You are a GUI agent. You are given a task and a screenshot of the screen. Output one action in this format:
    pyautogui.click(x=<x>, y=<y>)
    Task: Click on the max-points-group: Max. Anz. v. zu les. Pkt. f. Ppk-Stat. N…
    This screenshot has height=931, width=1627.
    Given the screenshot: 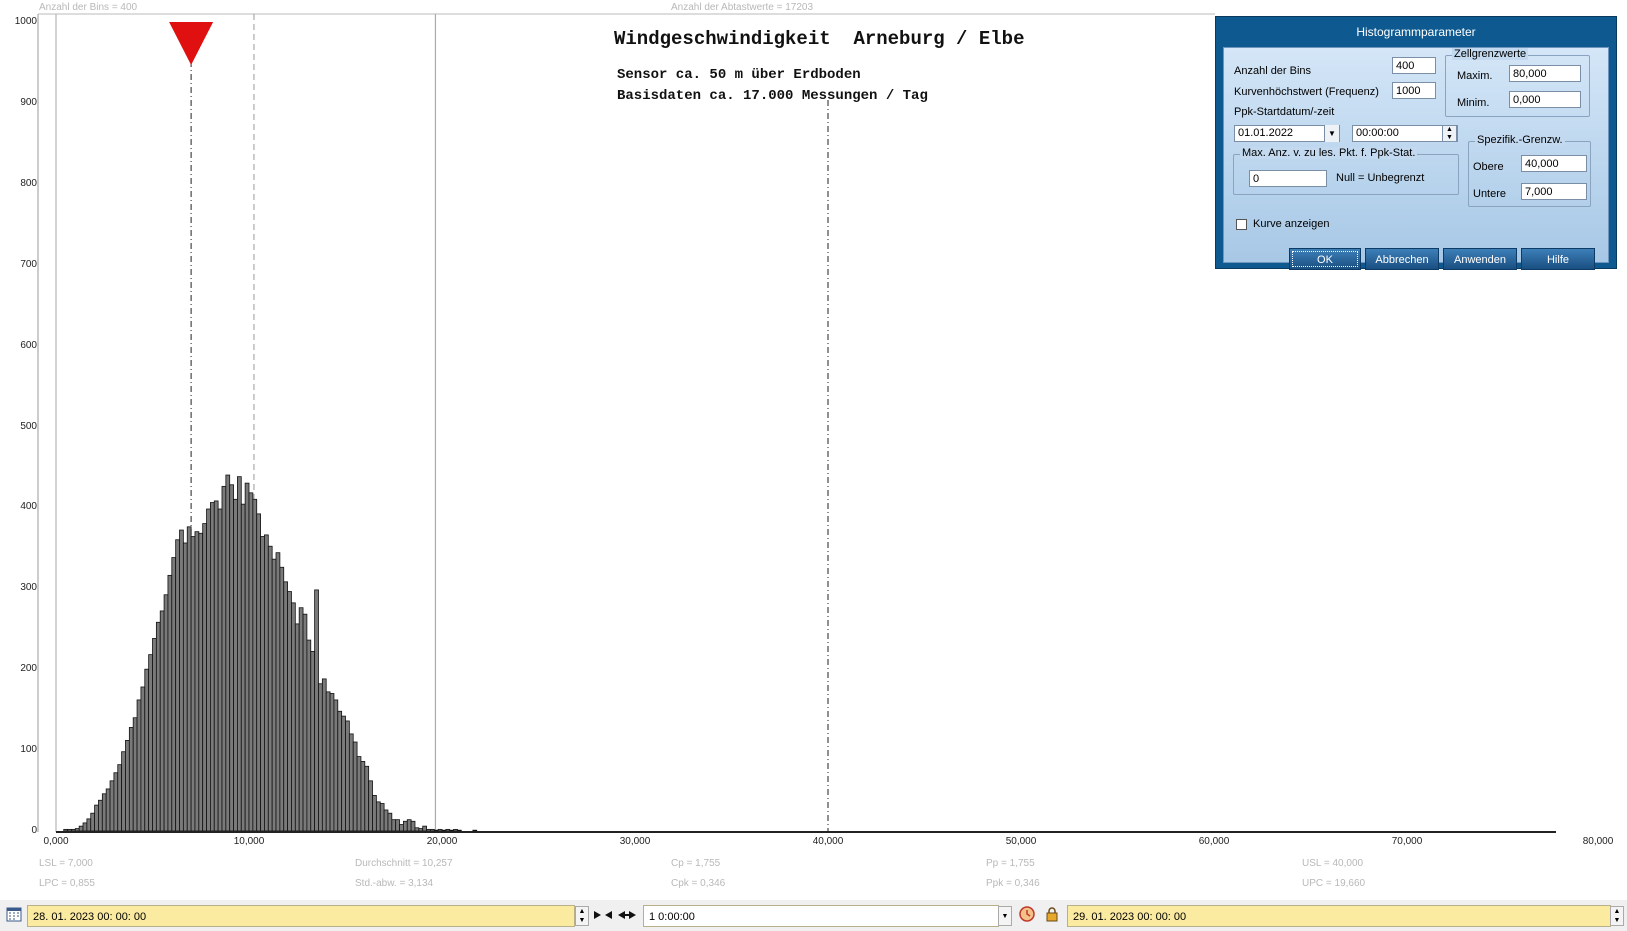 What is the action you would take?
    pyautogui.click(x=1346, y=171)
    